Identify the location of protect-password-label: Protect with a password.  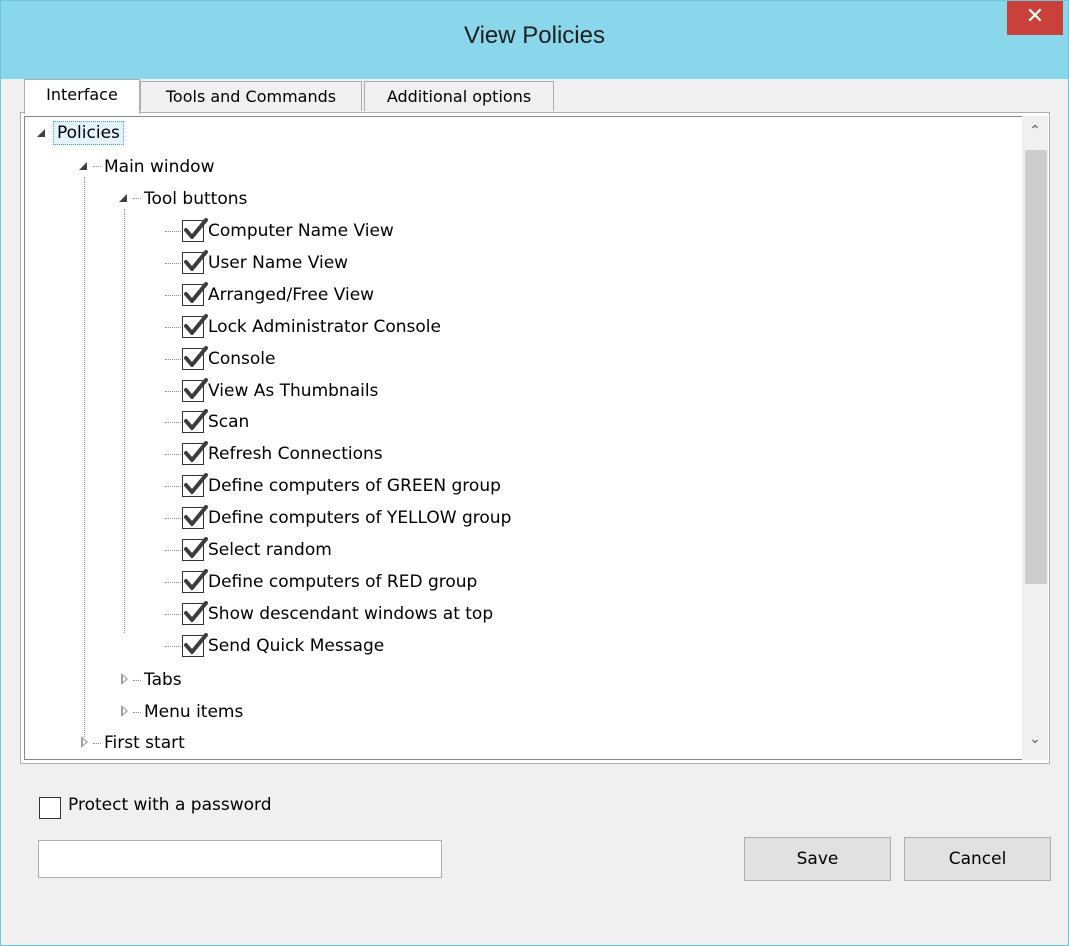
(170, 805).